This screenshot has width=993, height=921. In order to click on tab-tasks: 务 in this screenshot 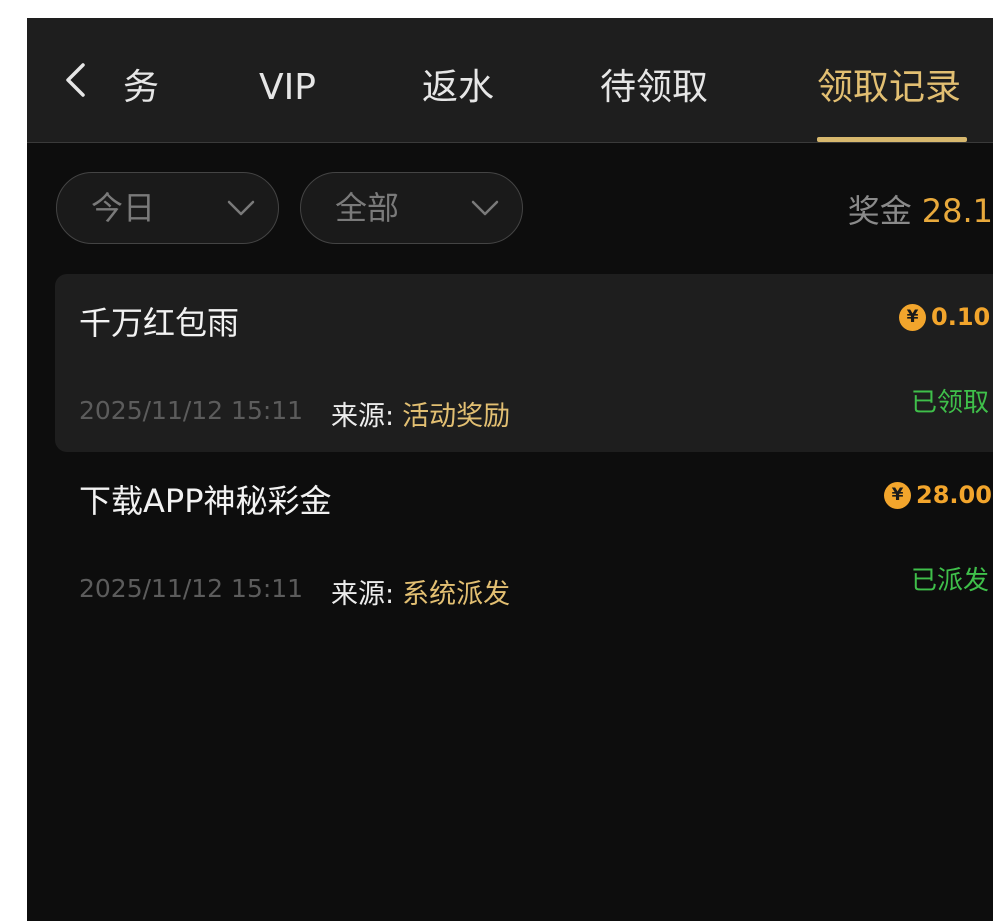, I will do `click(141, 88)`.